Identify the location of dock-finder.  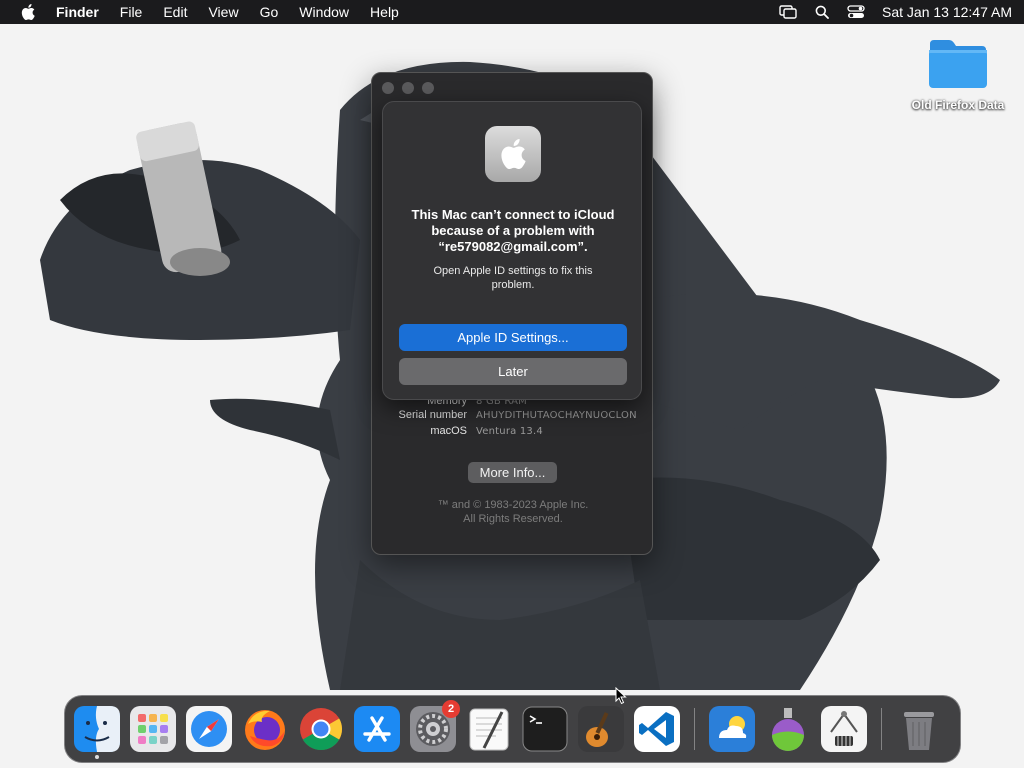
(97, 732).